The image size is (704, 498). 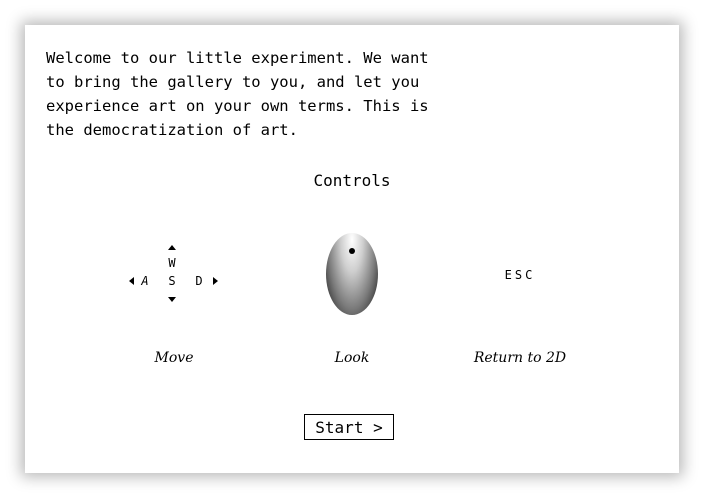 I want to click on move-control: W A S D Move, so click(x=174, y=300).